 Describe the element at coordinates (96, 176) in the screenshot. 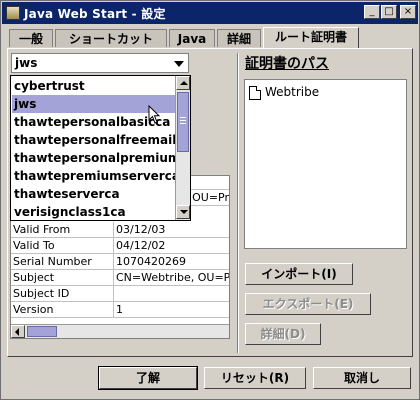

I see `dropdown-item: thawtepremiumserverca` at that location.